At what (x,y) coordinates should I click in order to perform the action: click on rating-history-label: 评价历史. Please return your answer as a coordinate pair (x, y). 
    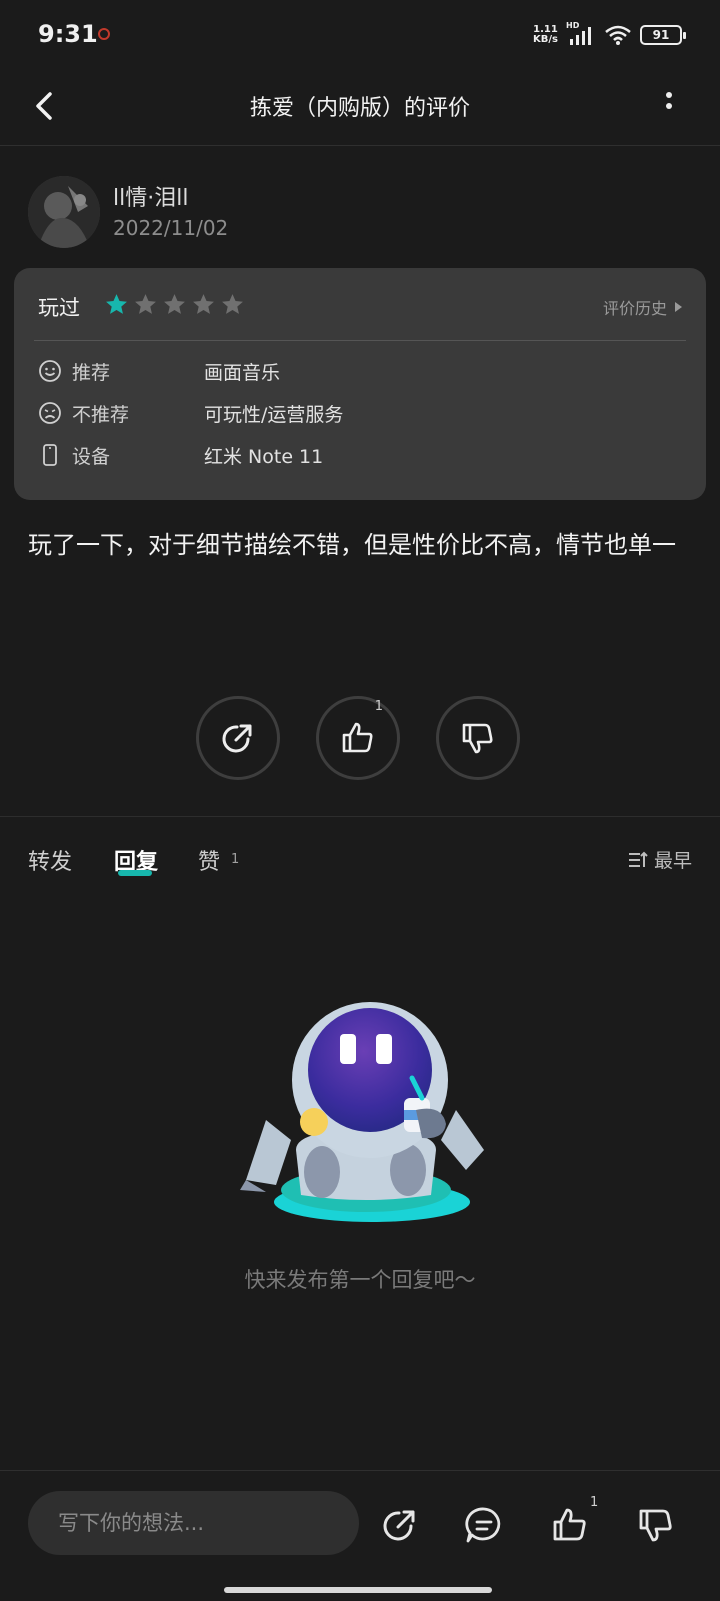
    Looking at the image, I should click on (634, 308).